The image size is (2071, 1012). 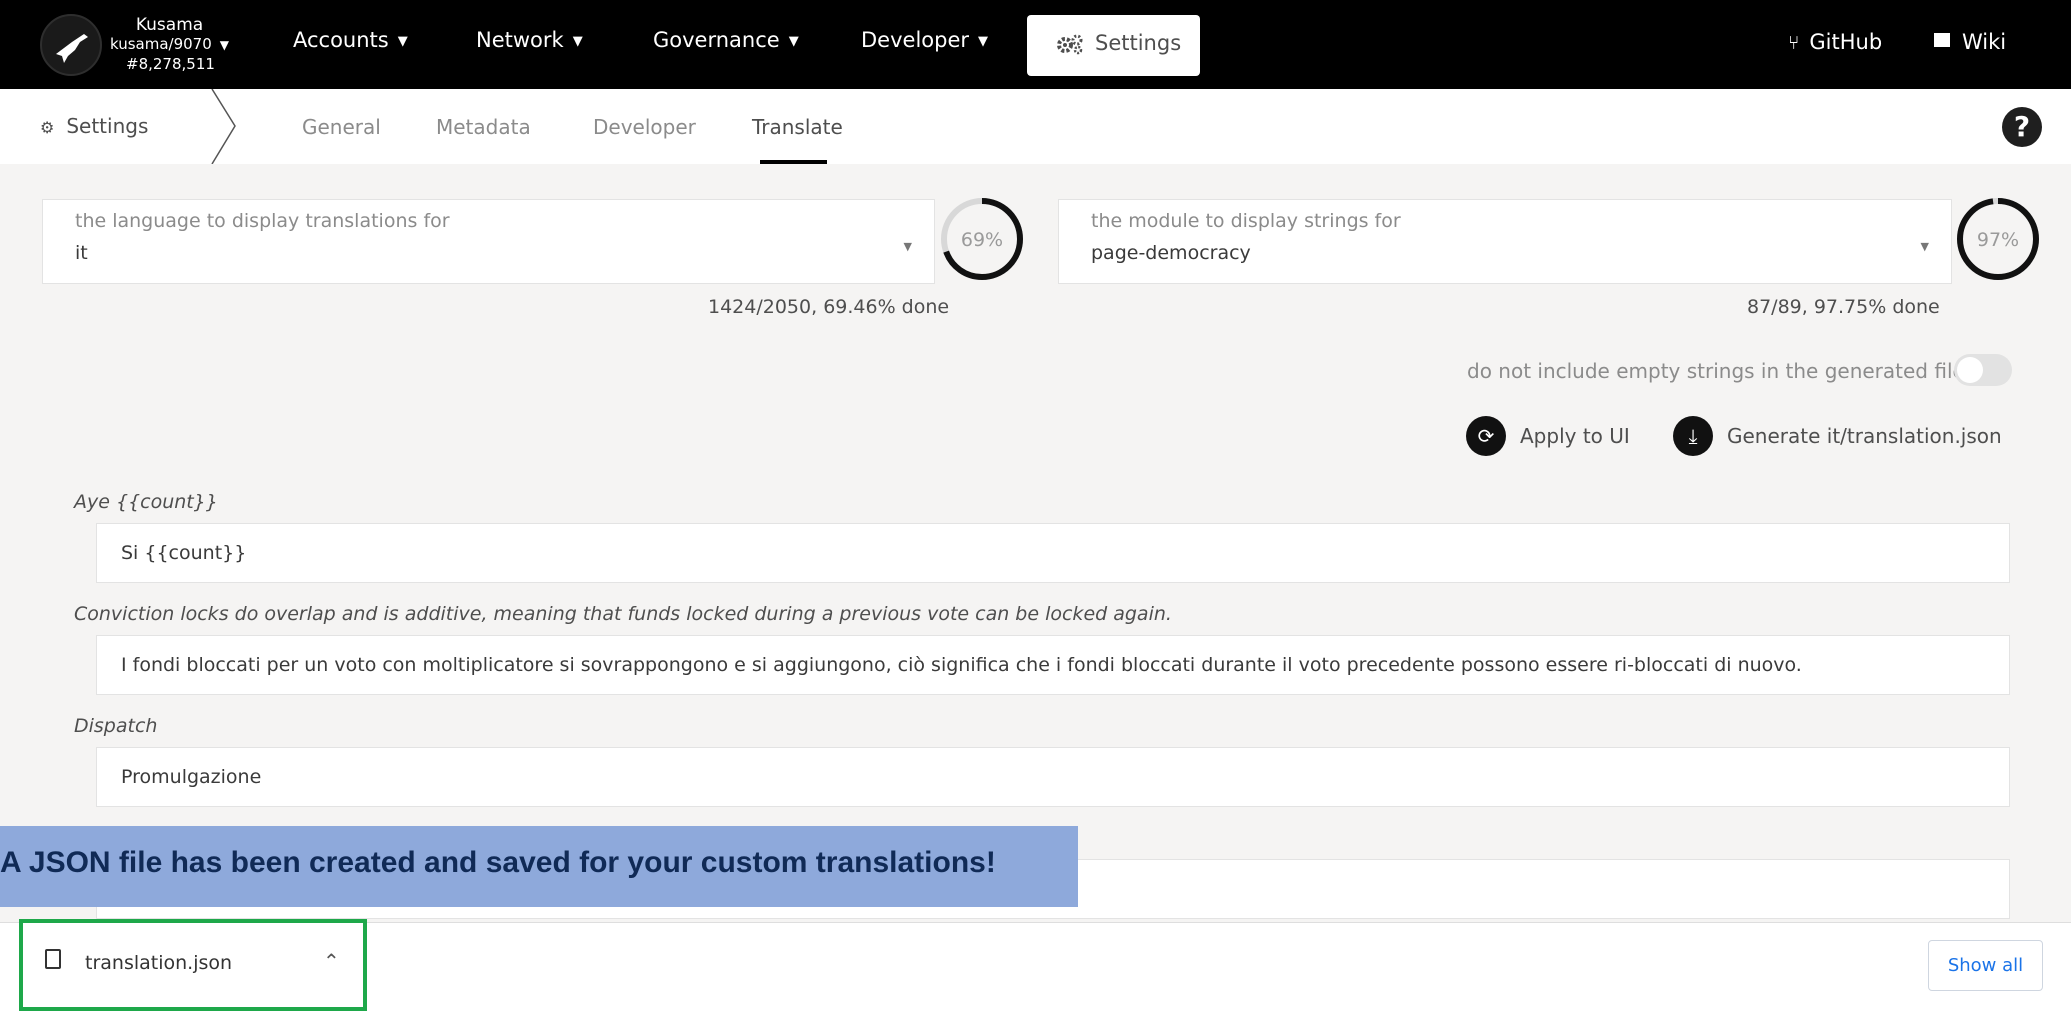 I want to click on chain-runtime: kusama/9070, so click(x=161, y=44).